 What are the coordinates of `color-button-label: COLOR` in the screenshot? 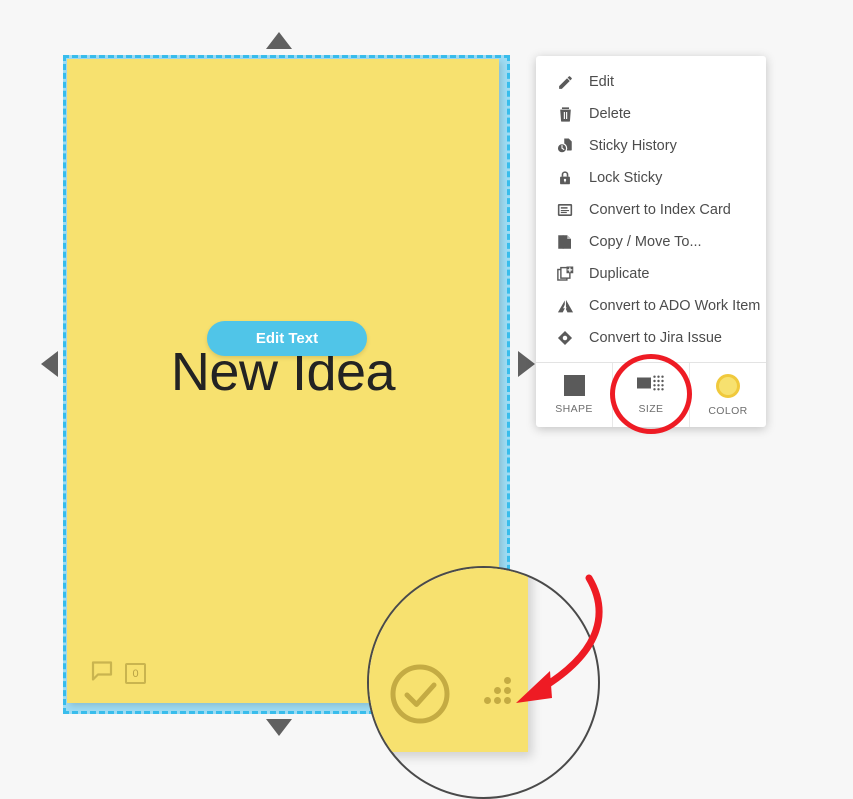 It's located at (728, 410).